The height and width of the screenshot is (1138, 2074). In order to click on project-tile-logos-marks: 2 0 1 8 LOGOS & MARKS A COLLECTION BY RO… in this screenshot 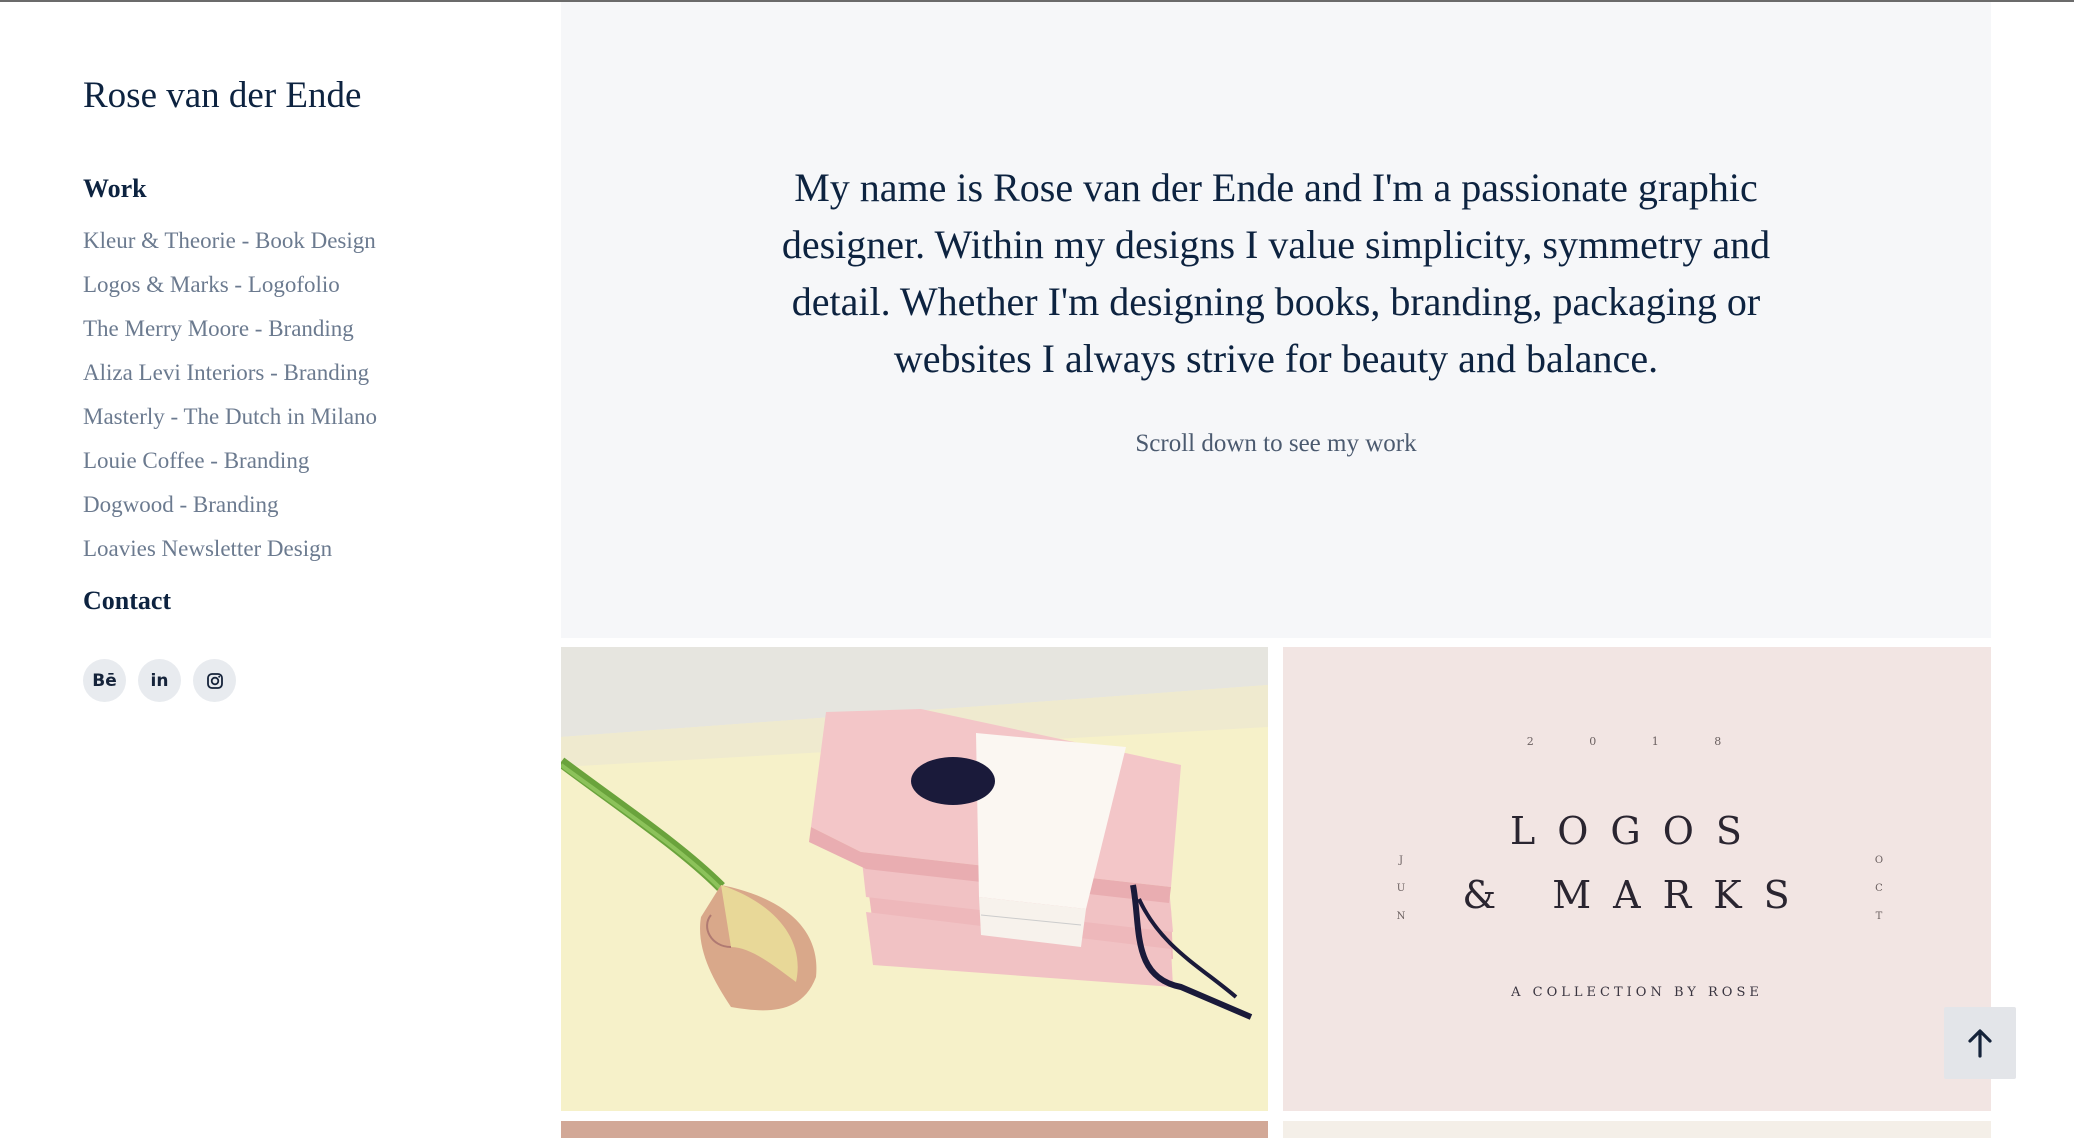, I will do `click(1637, 879)`.